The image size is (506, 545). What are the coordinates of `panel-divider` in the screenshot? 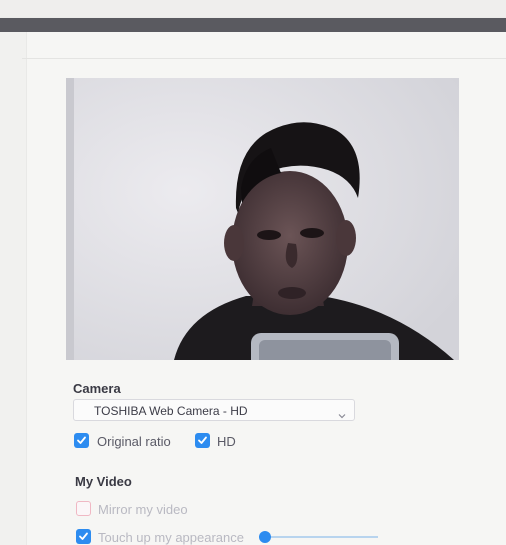 It's located at (264, 58).